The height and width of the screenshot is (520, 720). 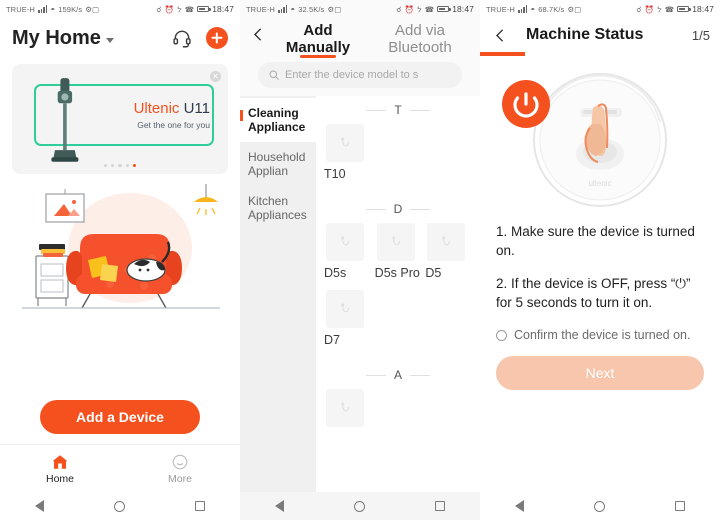 I want to click on search-placeholder: Enter the device model to s, so click(x=352, y=75).